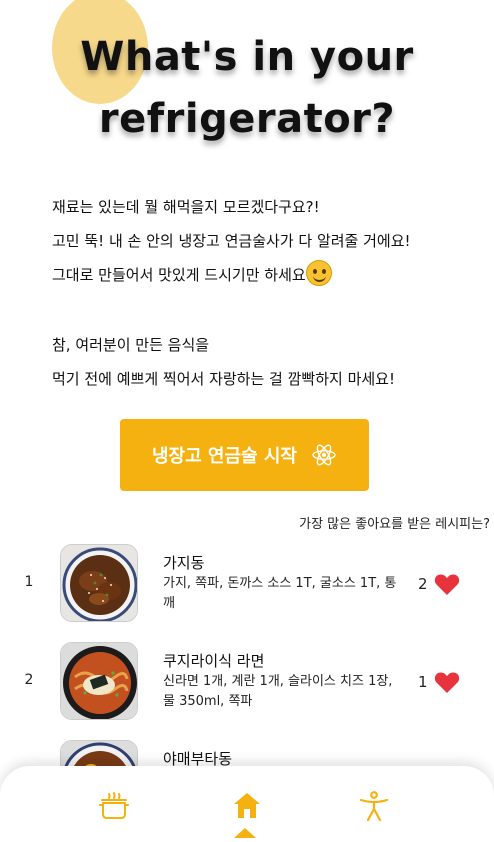 The image size is (494, 842). I want to click on intro-line-3: 그대로 만들어서 맛있게 드시기만 하세요, so click(262, 275).